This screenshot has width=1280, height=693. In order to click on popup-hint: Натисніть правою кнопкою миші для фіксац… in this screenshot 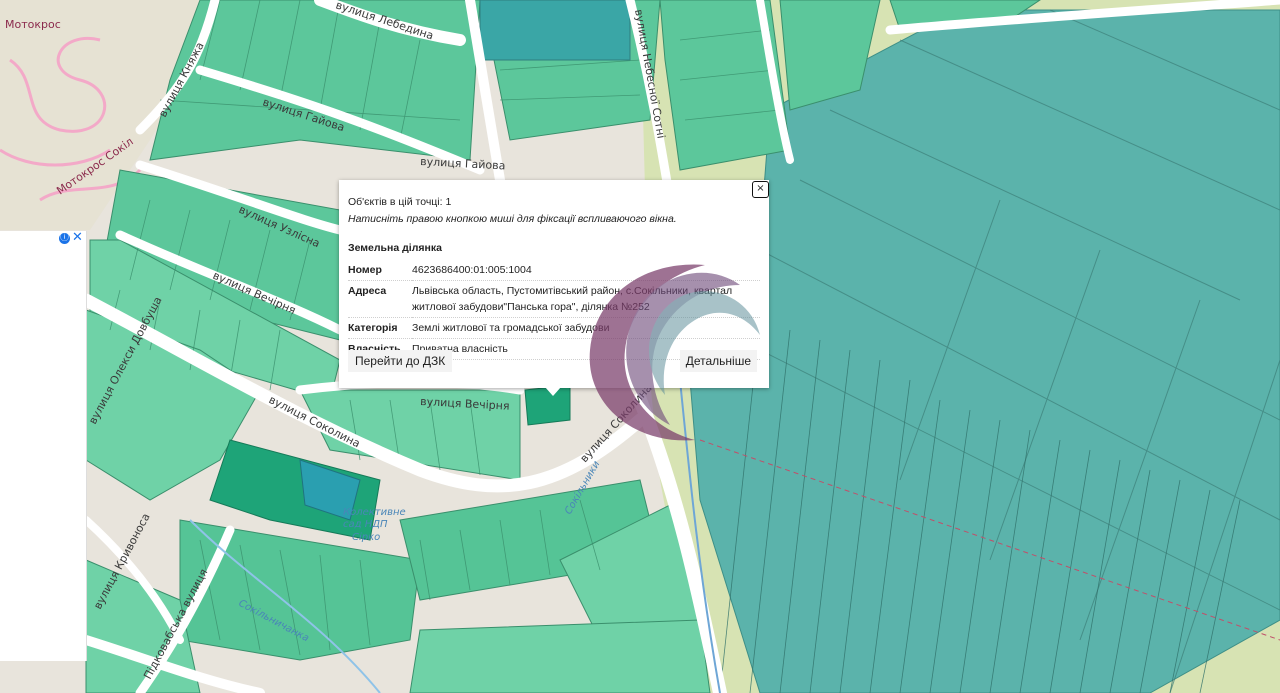, I will do `click(512, 219)`.